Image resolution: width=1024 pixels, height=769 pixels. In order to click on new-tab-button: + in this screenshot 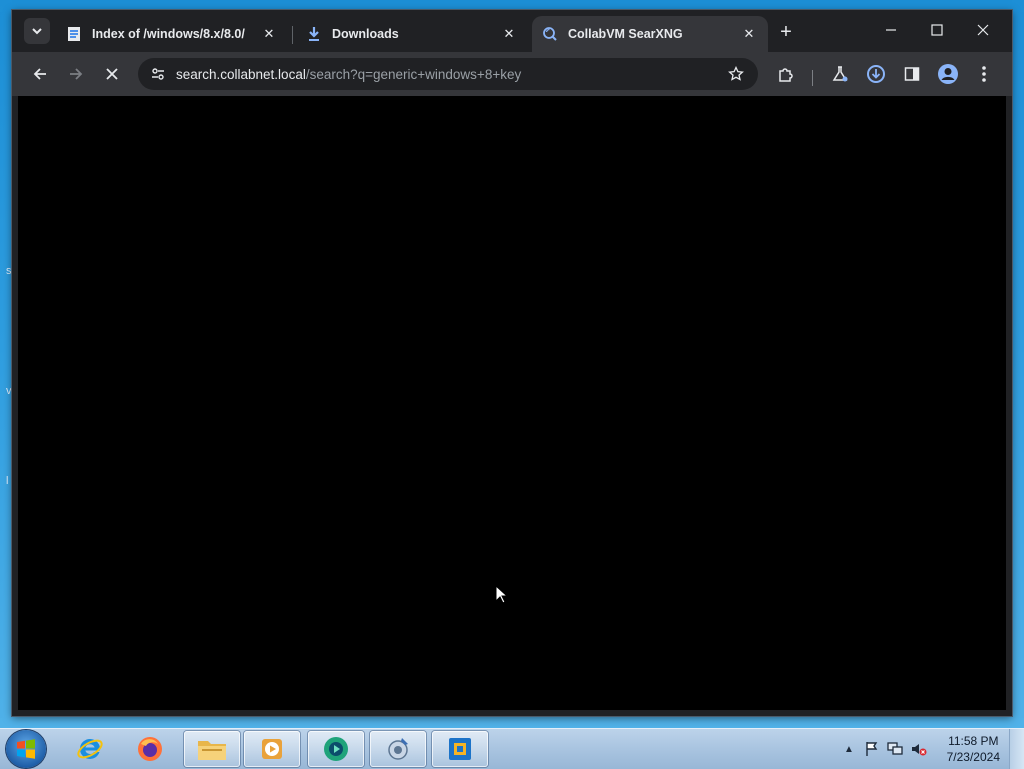, I will do `click(786, 32)`.